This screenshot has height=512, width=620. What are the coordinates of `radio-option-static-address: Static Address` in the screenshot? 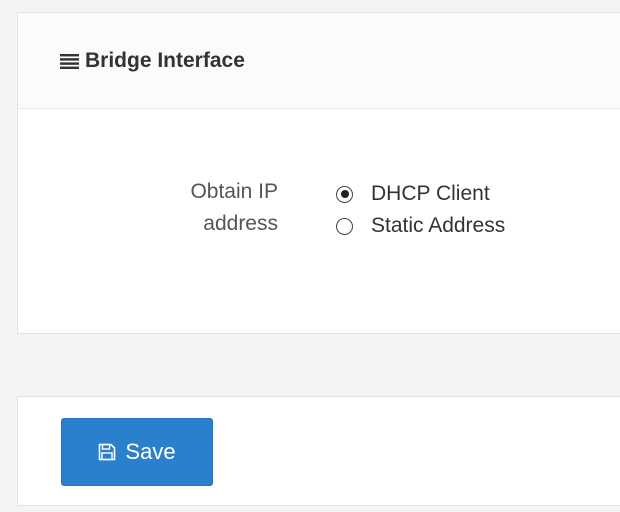 It's located at (420, 226).